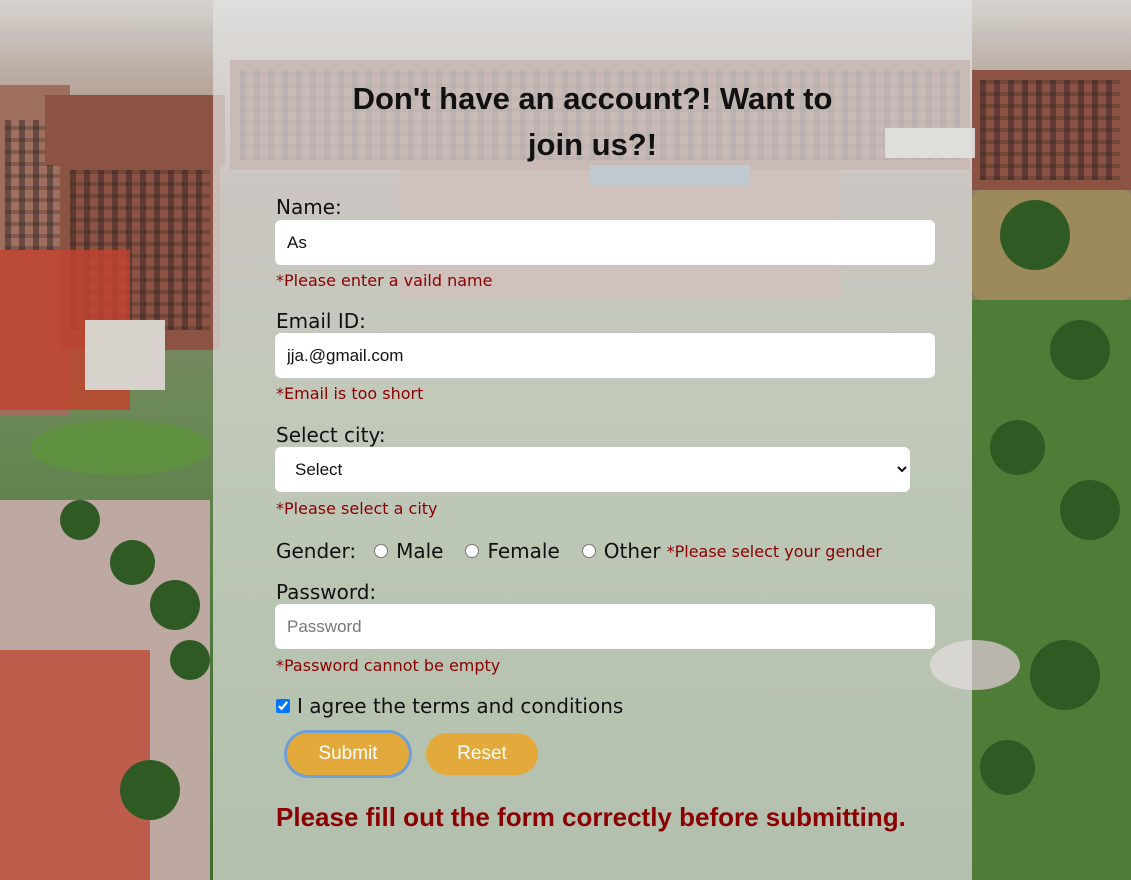  What do you see at coordinates (605, 355) in the screenshot?
I see `email-input` at bounding box center [605, 355].